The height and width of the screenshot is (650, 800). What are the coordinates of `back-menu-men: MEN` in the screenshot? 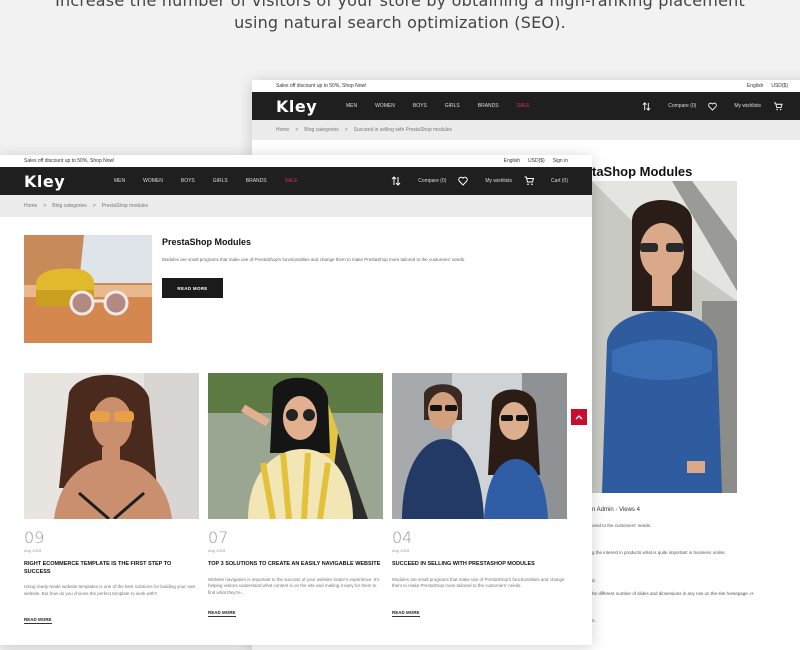 It's located at (351, 106).